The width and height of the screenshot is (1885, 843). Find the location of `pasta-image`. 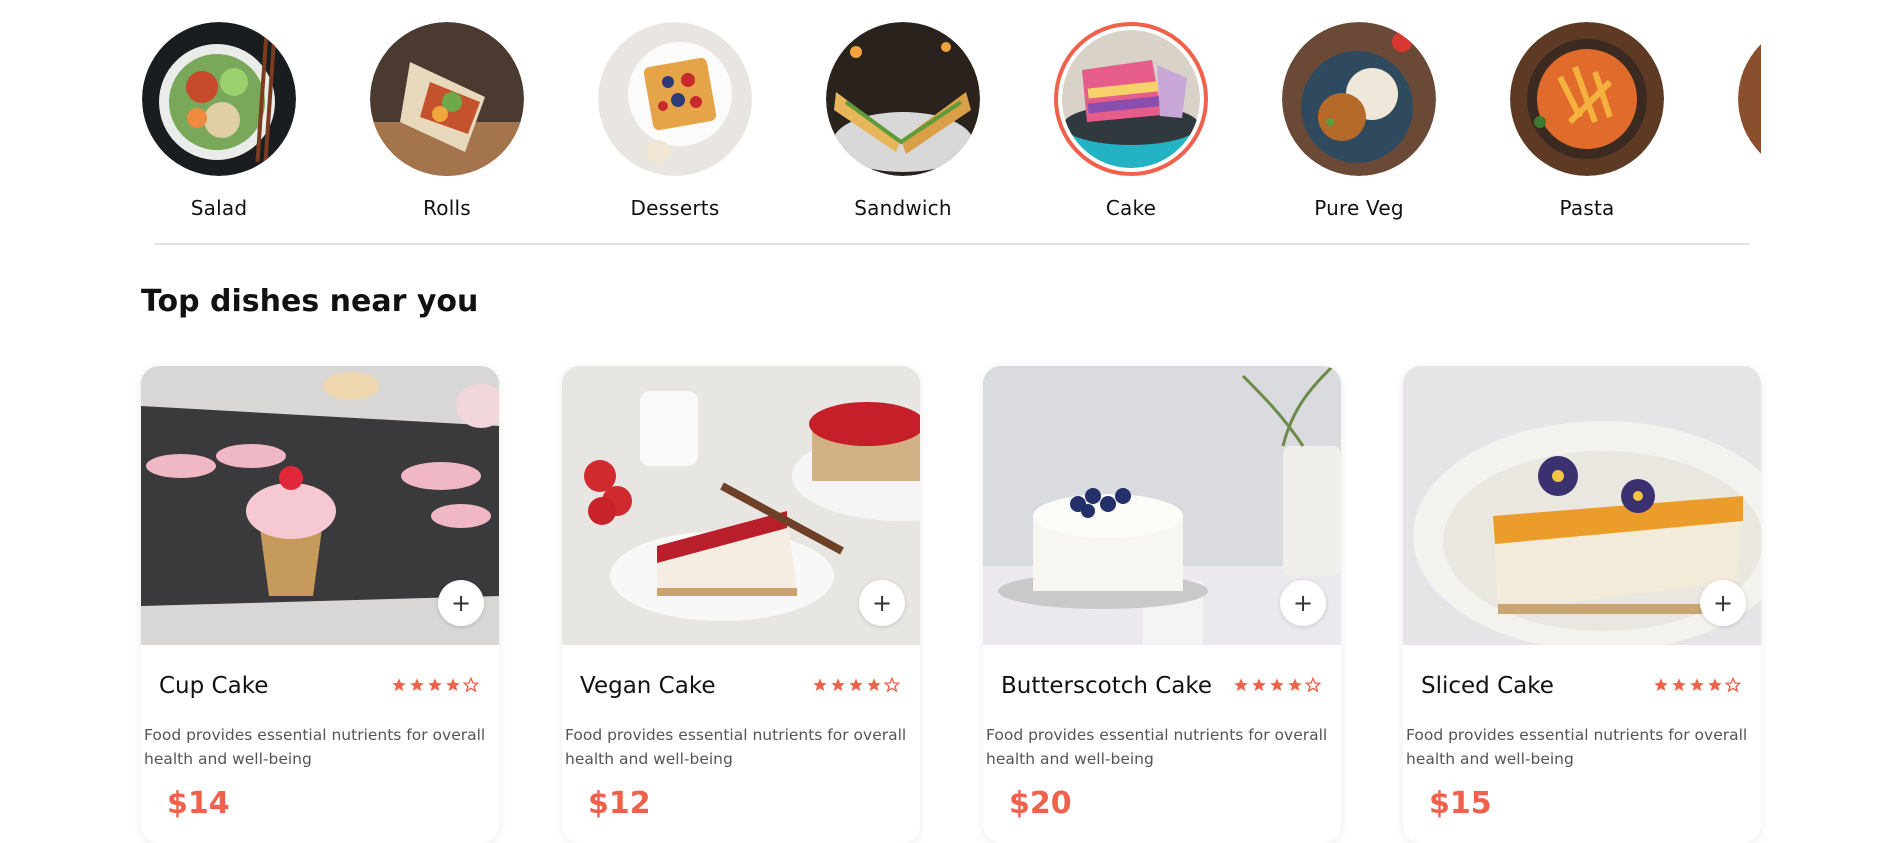

pasta-image is located at coordinates (1587, 99).